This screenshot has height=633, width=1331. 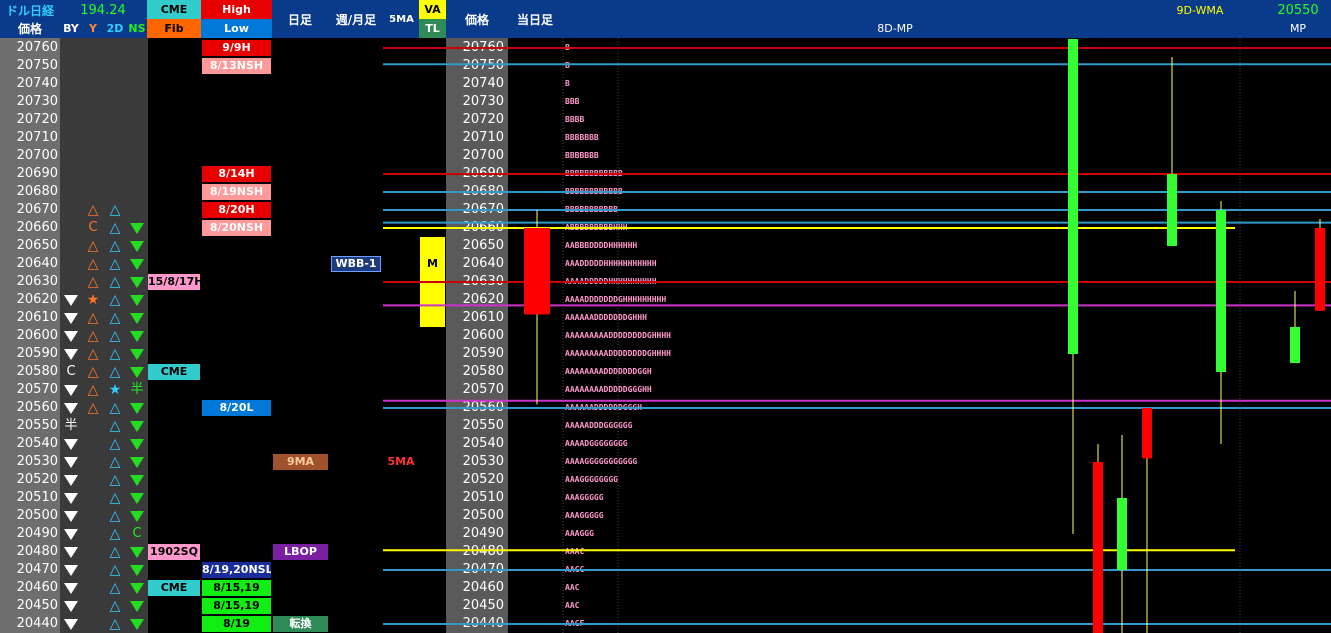 What do you see at coordinates (236, 408) in the screenshot?
I see `high-low-label: 8/20L` at bounding box center [236, 408].